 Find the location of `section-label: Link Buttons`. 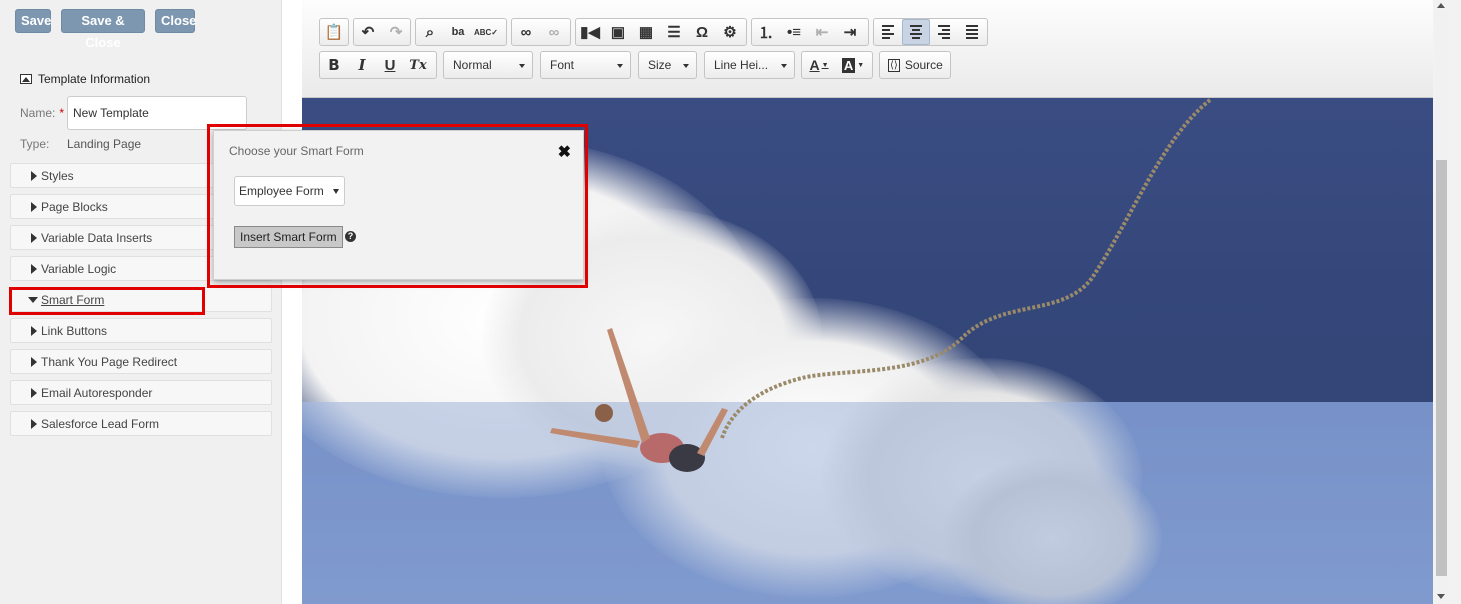

section-label: Link Buttons is located at coordinates (74, 330).